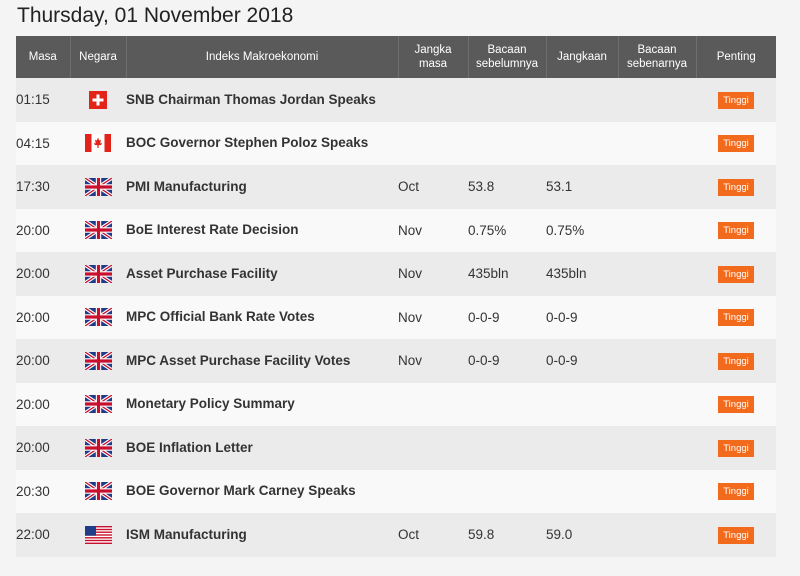 The height and width of the screenshot is (576, 800). Describe the element at coordinates (33, 100) in the screenshot. I see `event-time: 01:15` at that location.